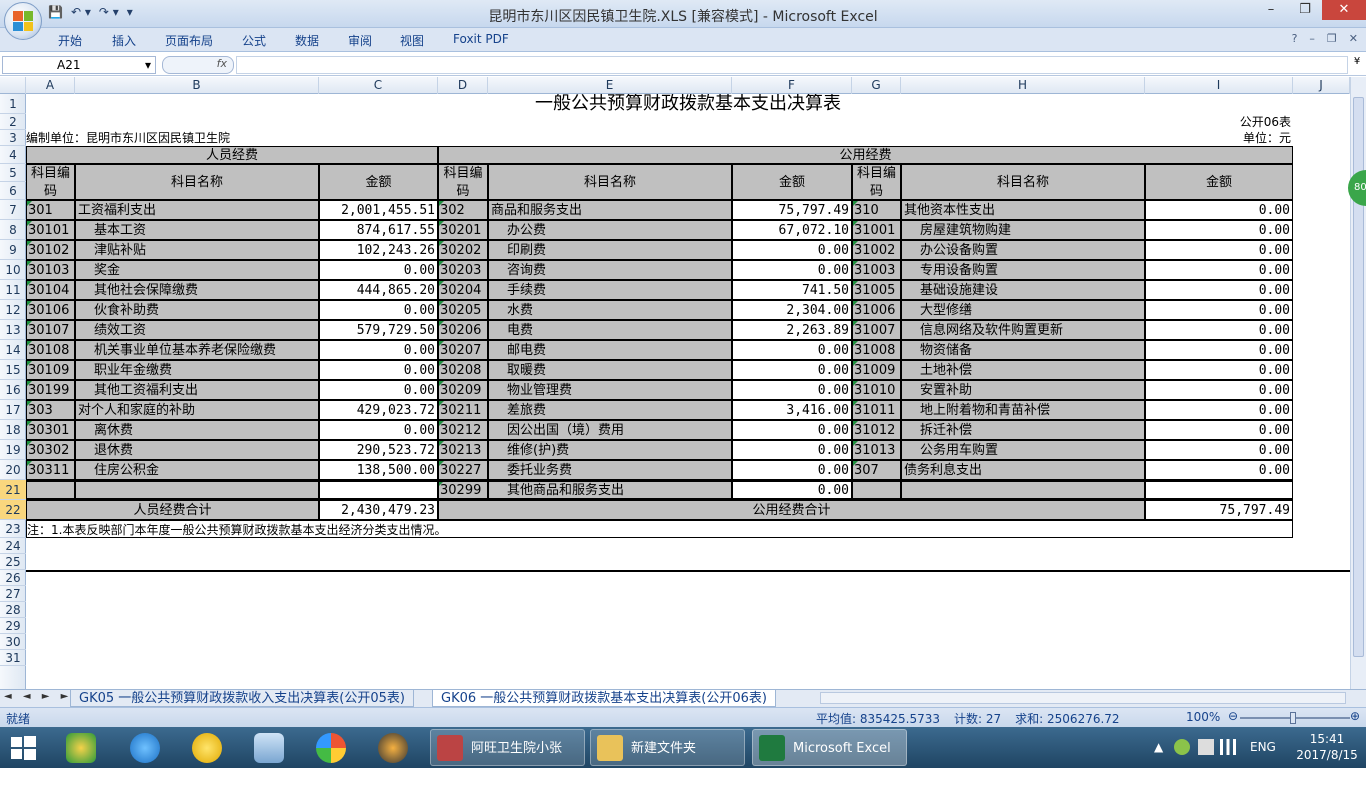  I want to click on code-cell: 31006, so click(876, 310).